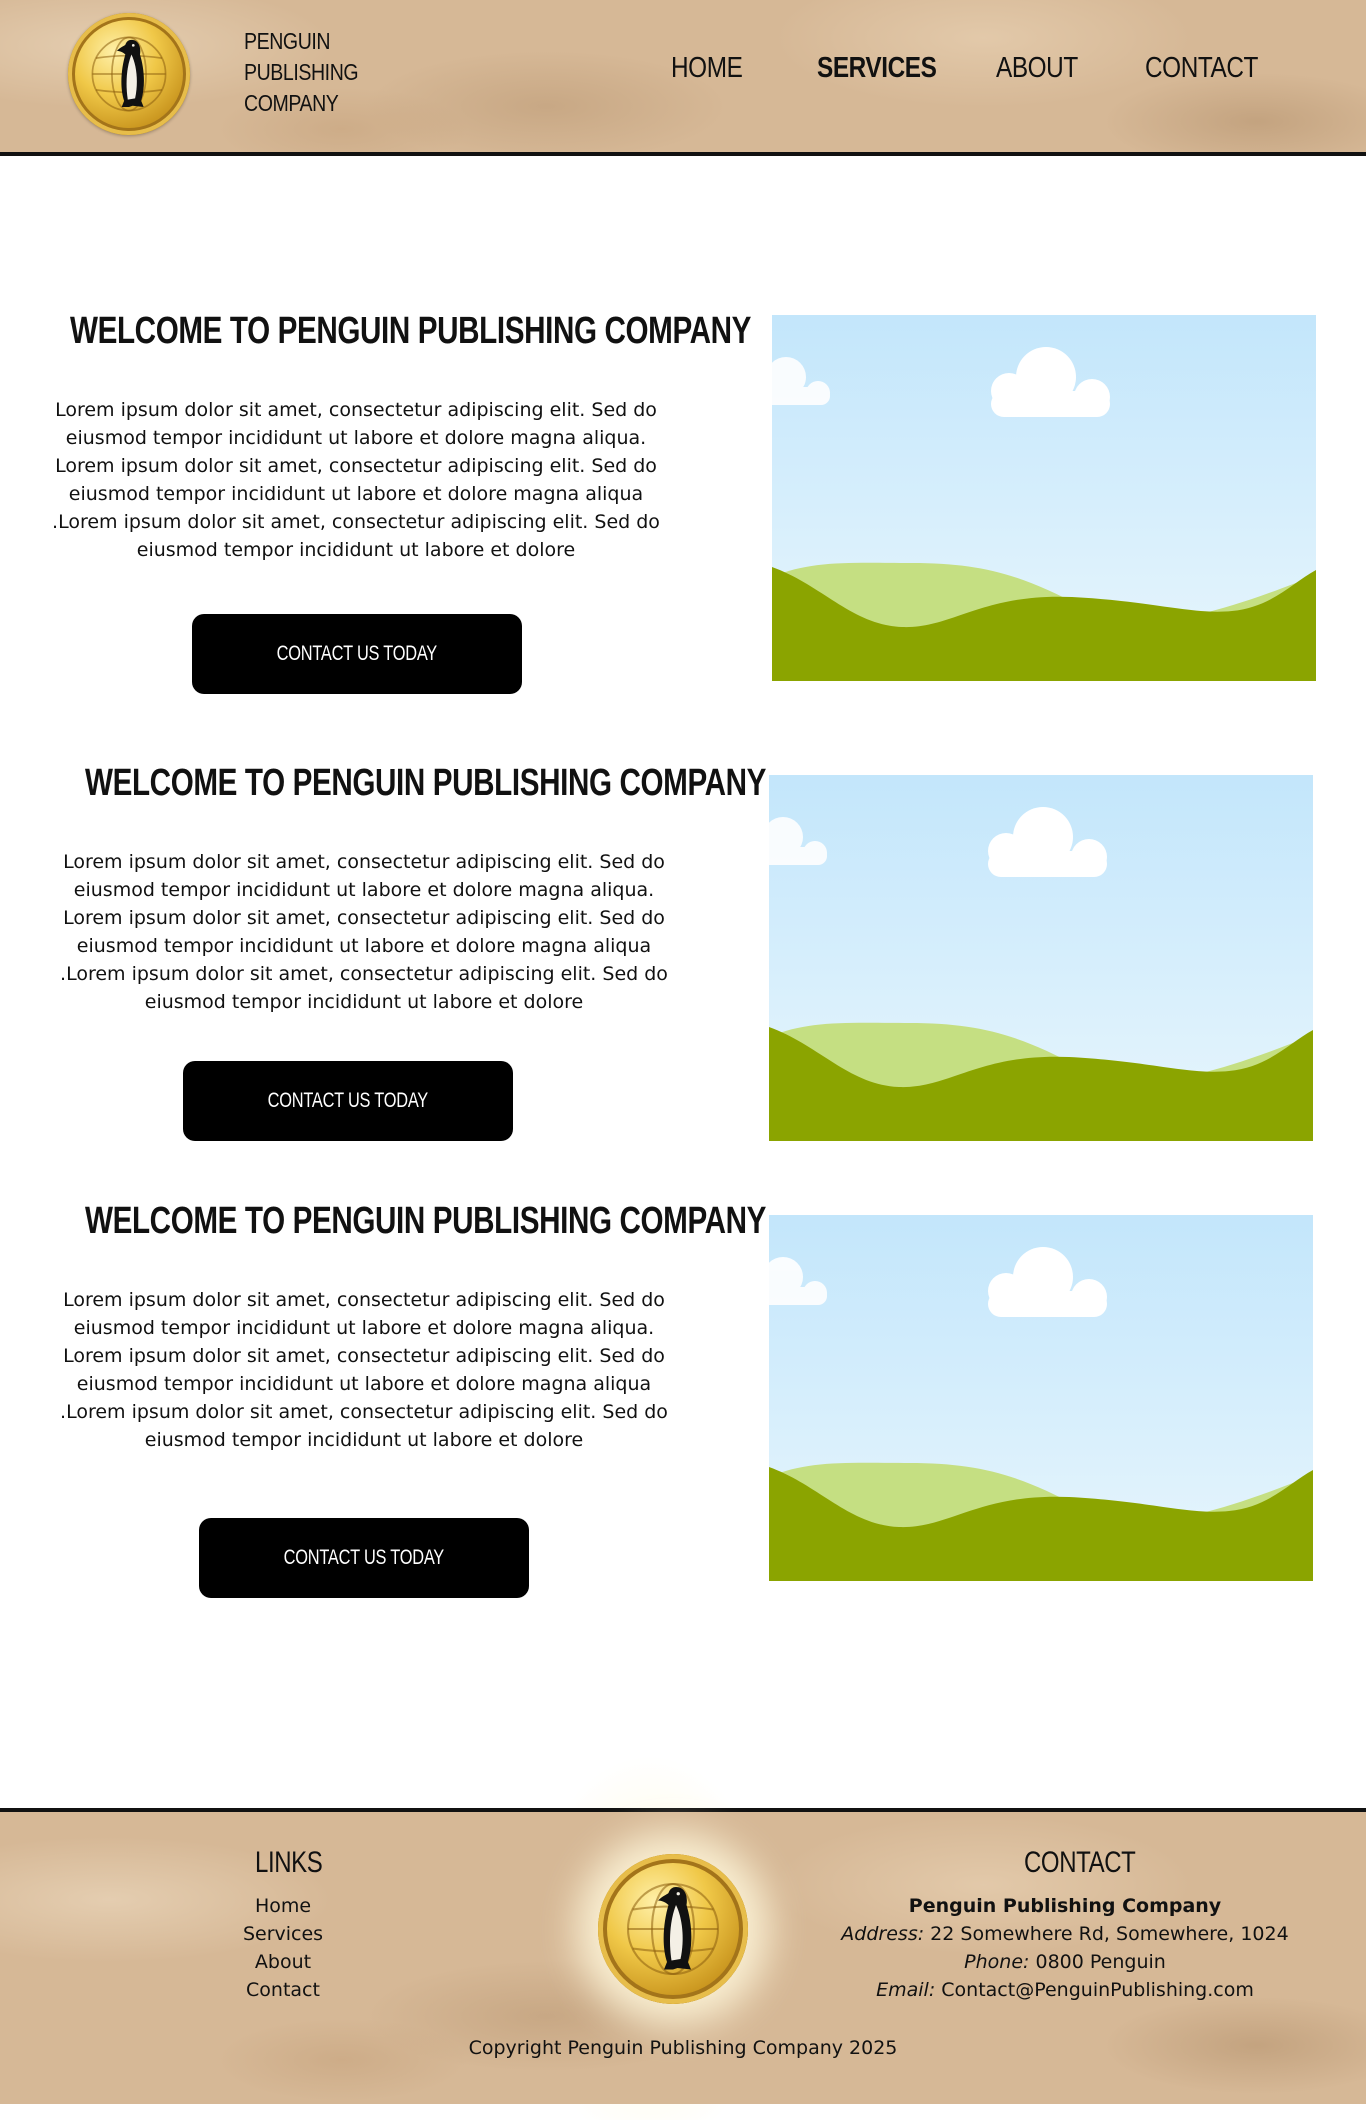  Describe the element at coordinates (877, 68) in the screenshot. I see `nav-services: SERVICES` at that location.